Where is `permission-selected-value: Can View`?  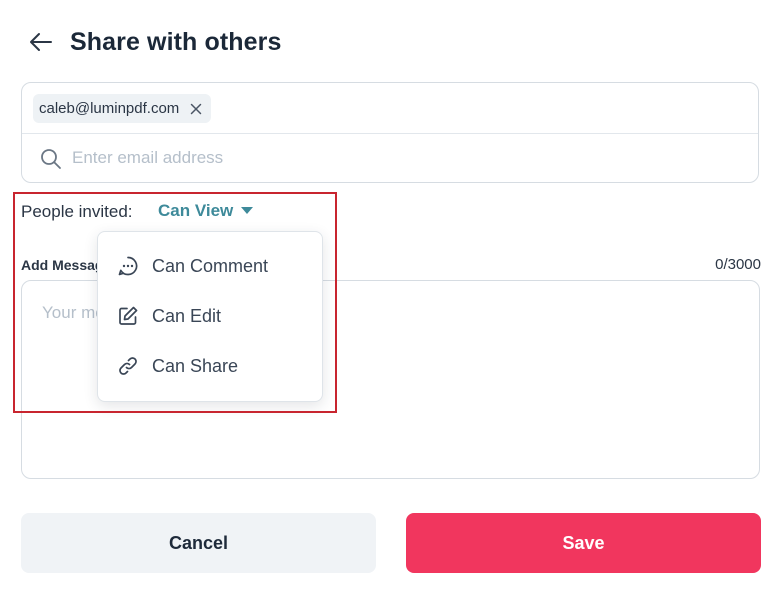 permission-selected-value: Can View is located at coordinates (196, 210).